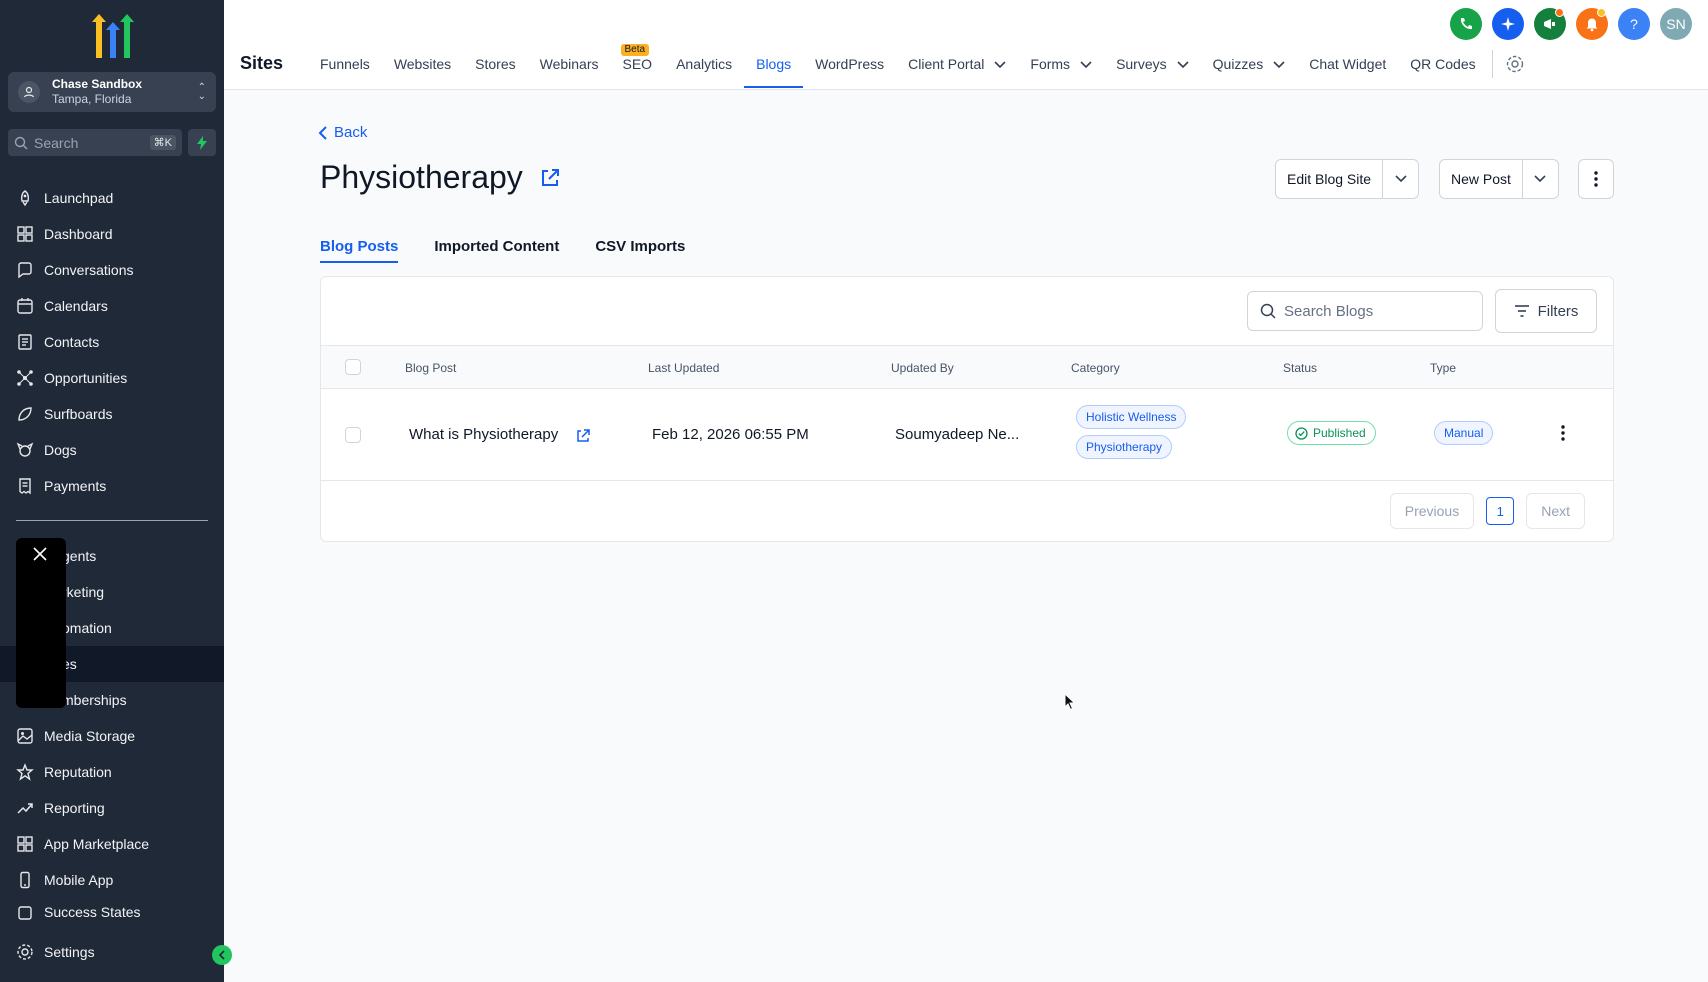  What do you see at coordinates (353, 435) in the screenshot?
I see `row-checkbox` at bounding box center [353, 435].